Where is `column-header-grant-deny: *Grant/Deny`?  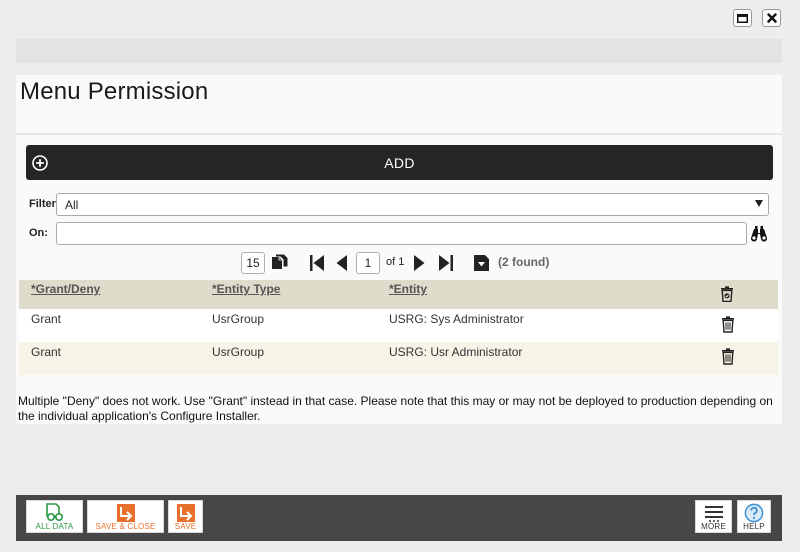
column-header-grant-deny: *Grant/Deny is located at coordinates (65, 289).